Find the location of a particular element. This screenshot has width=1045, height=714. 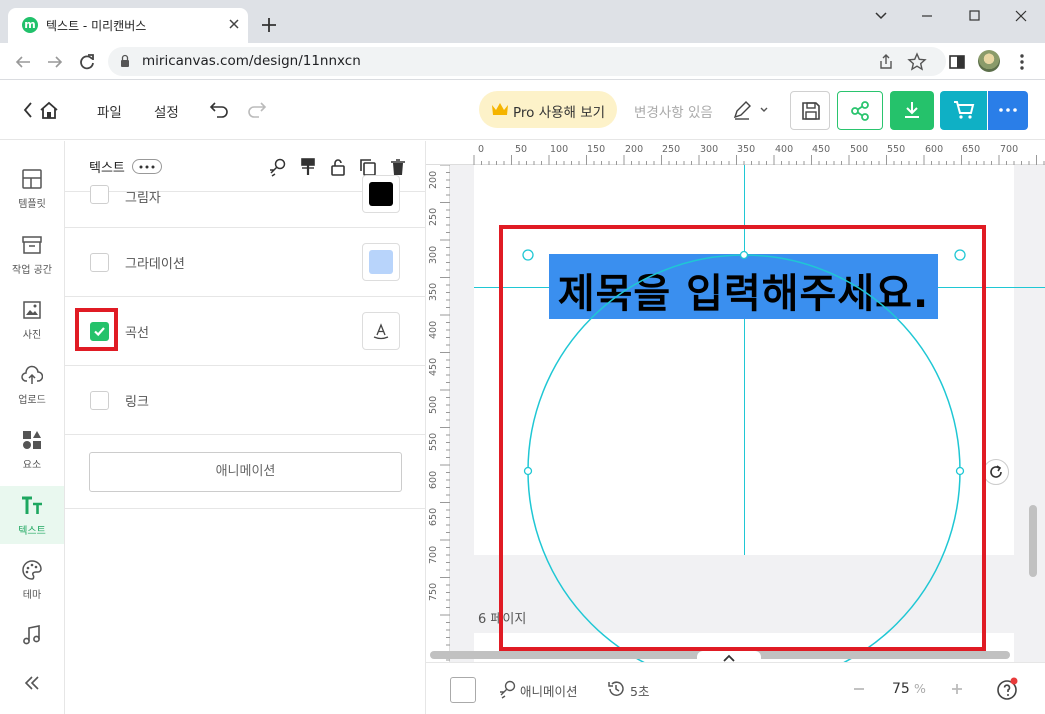

link-checkbox is located at coordinates (99, 400).